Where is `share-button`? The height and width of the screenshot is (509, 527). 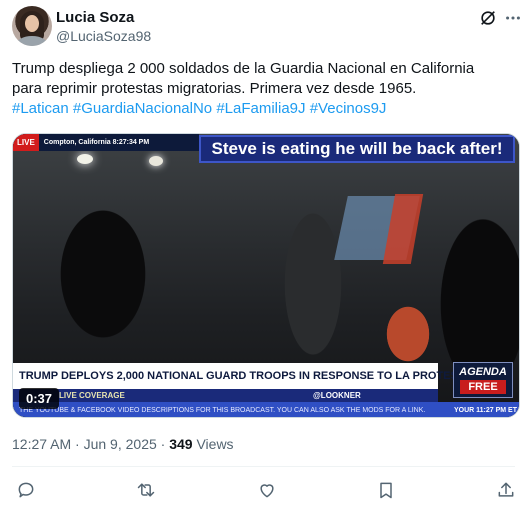 share-button is located at coordinates (506, 490).